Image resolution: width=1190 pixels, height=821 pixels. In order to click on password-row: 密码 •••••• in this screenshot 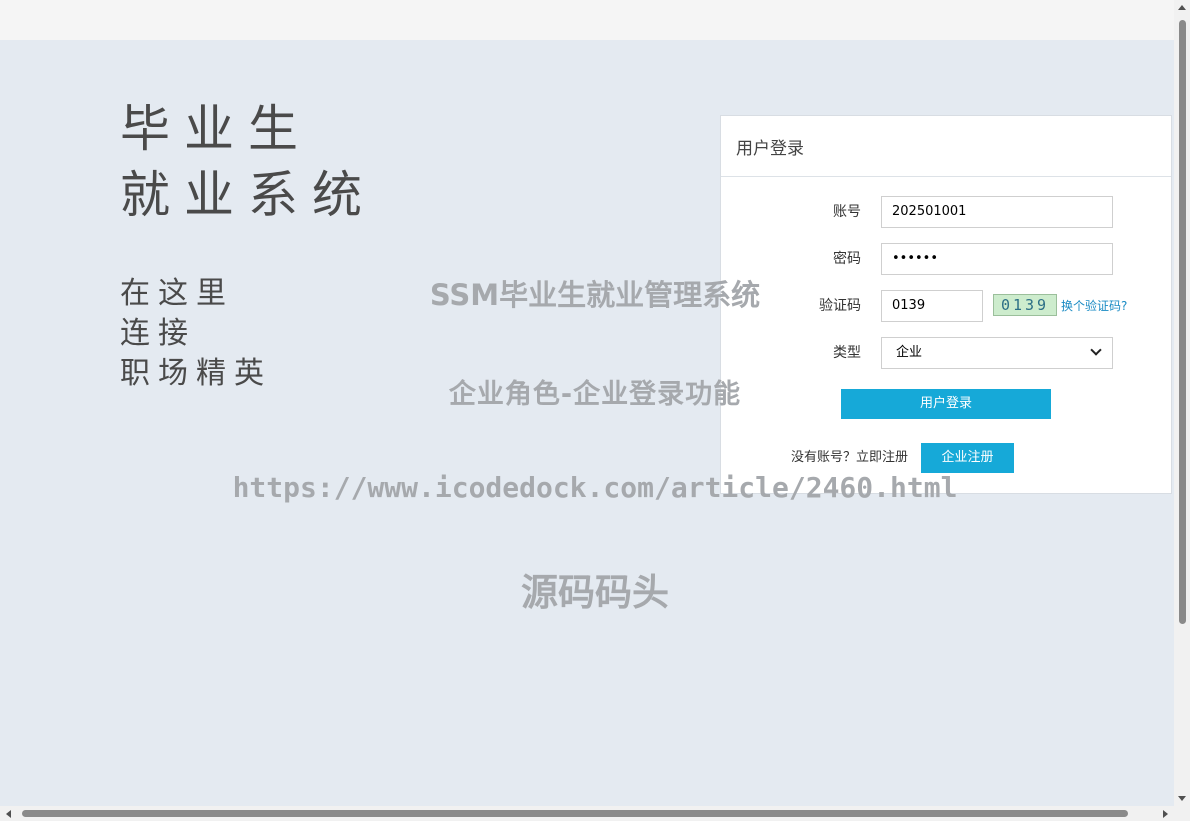, I will do `click(947, 259)`.